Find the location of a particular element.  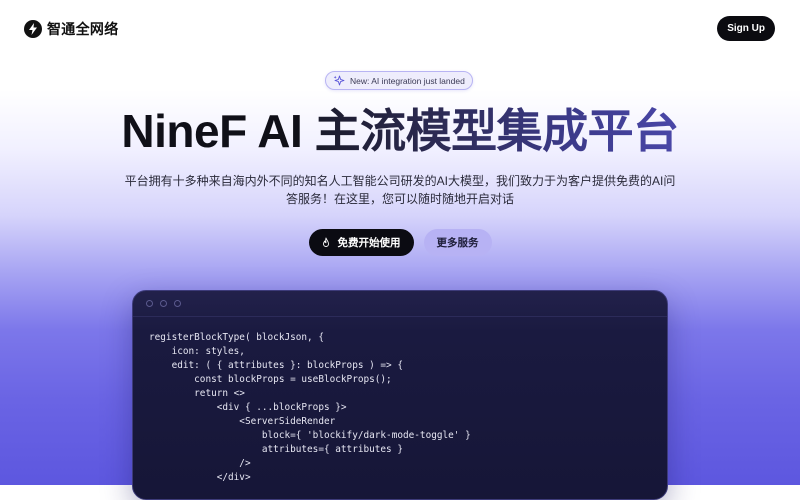

announcement-badge: New: AI integration just landed is located at coordinates (399, 80).